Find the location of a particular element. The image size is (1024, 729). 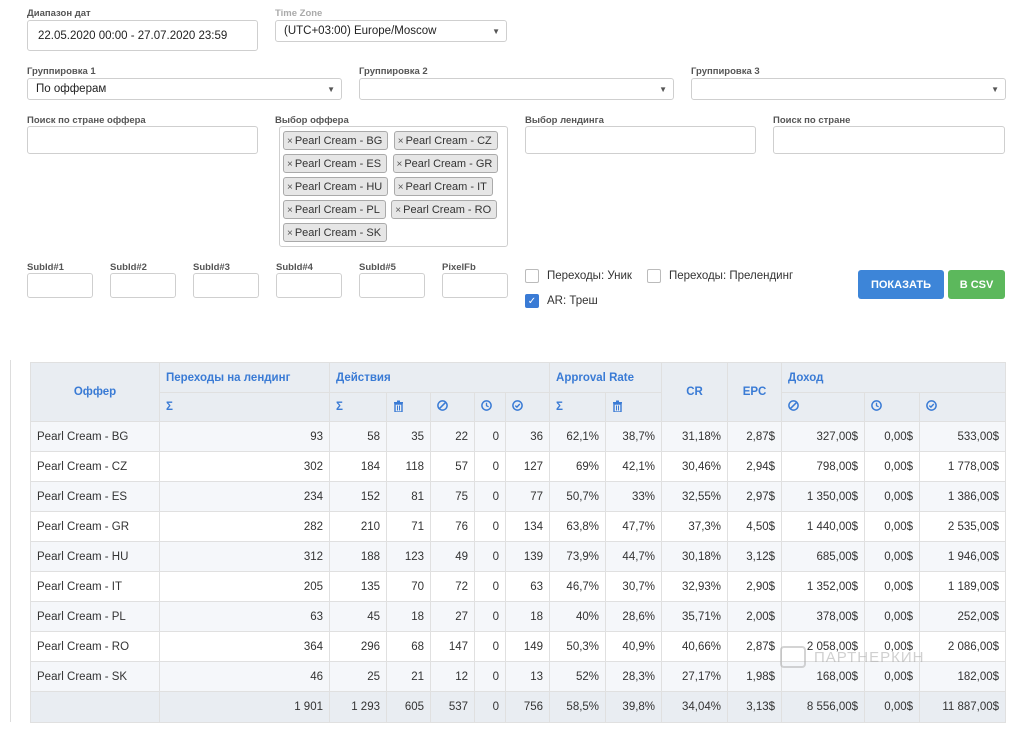

offer-tag: × Pearl Cream - IT is located at coordinates (443, 186).